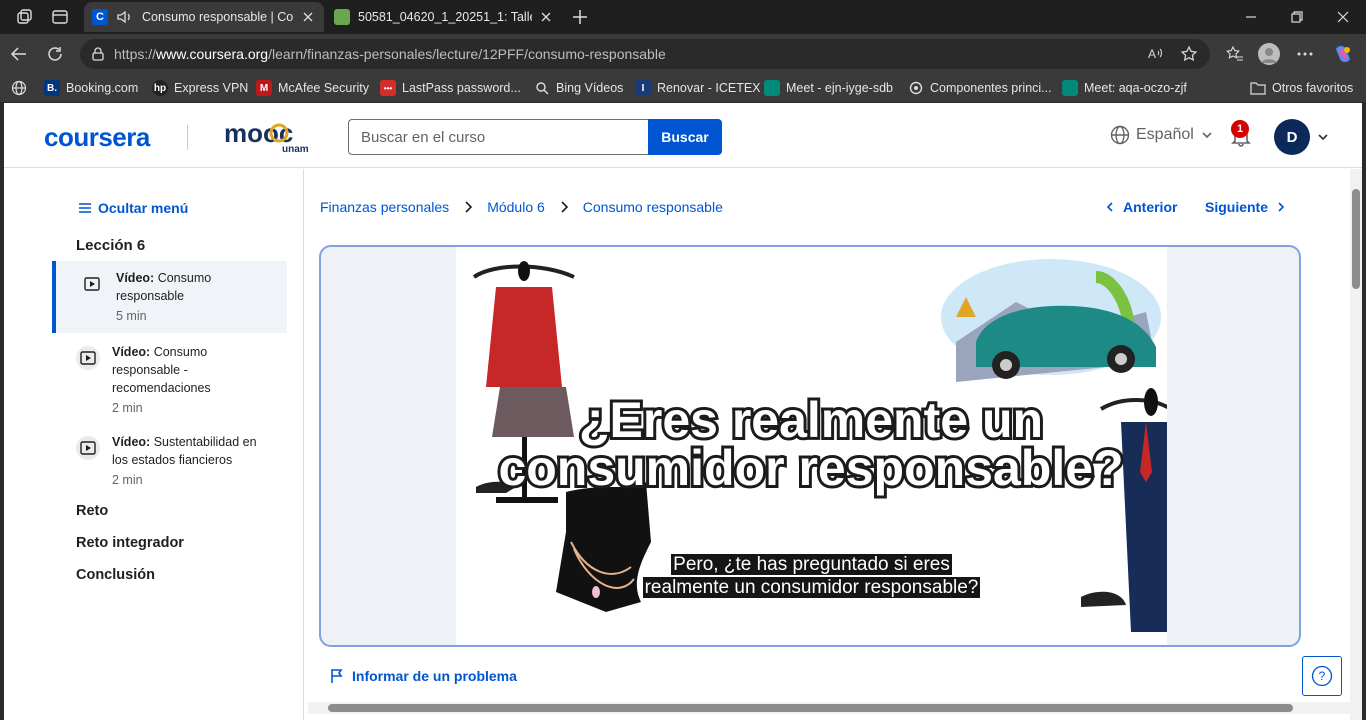  What do you see at coordinates (111, 245) in the screenshot?
I see `lesson-title: Lección 6` at bounding box center [111, 245].